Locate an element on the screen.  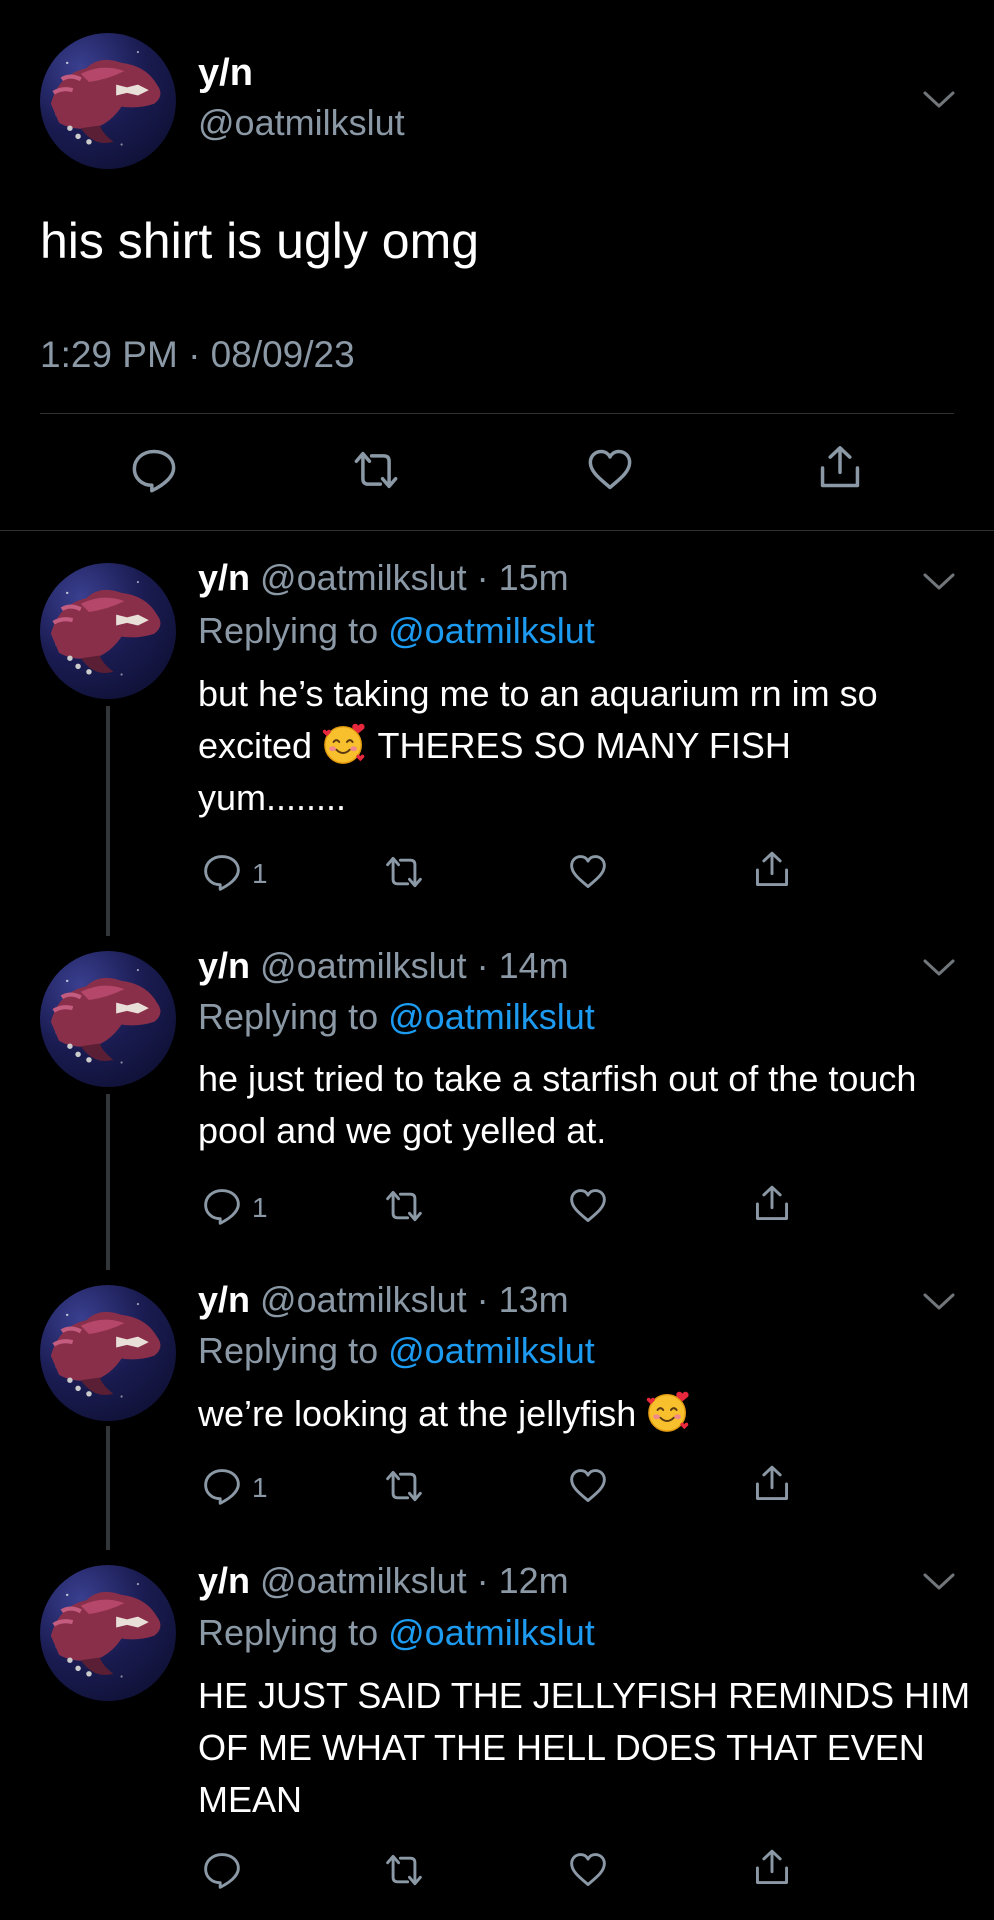
reply-header: y/n @oatmilkslut · 12m is located at coordinates (383, 1581).